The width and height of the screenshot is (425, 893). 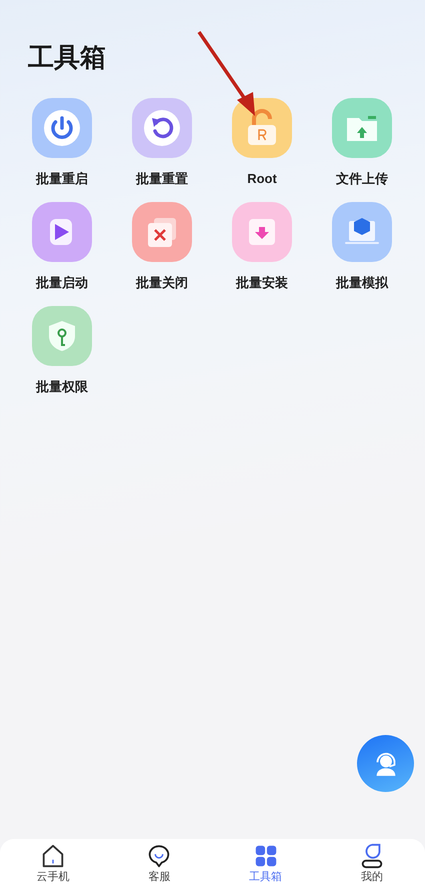 What do you see at coordinates (362, 247) in the screenshot?
I see `tool-button: 批量模拟` at bounding box center [362, 247].